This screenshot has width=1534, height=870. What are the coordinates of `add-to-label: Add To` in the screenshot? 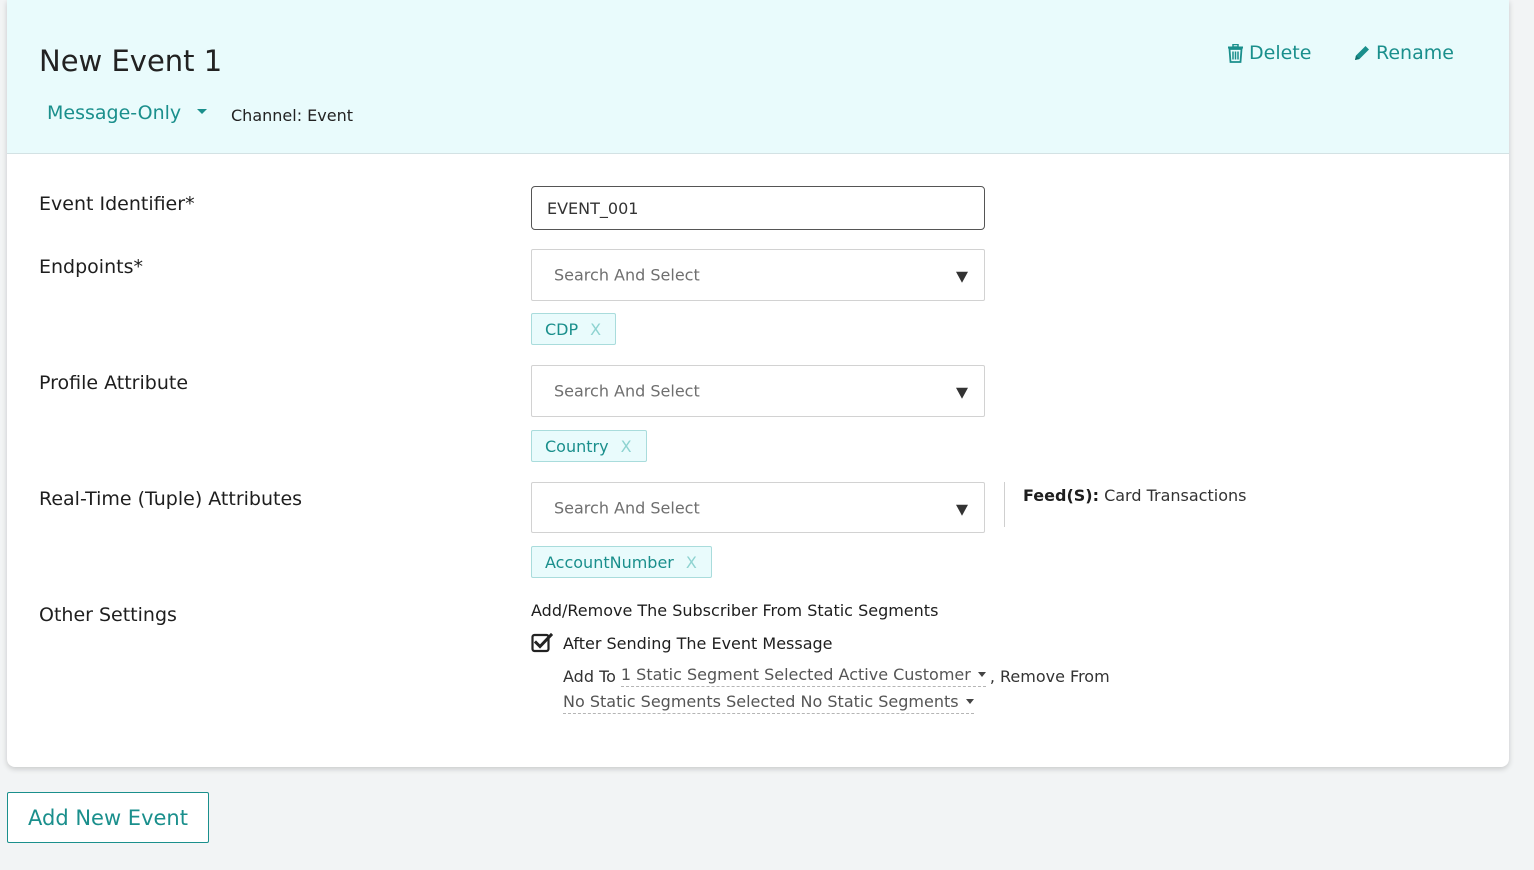 It's located at (589, 676).